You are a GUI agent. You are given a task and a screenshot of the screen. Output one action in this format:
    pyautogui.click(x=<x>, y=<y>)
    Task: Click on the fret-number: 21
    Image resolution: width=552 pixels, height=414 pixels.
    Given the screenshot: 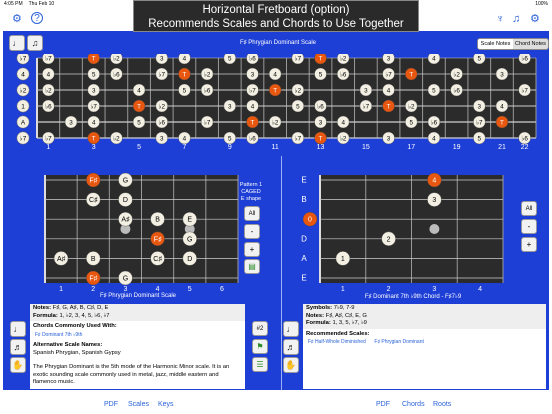 What is the action you would take?
    pyautogui.click(x=502, y=147)
    